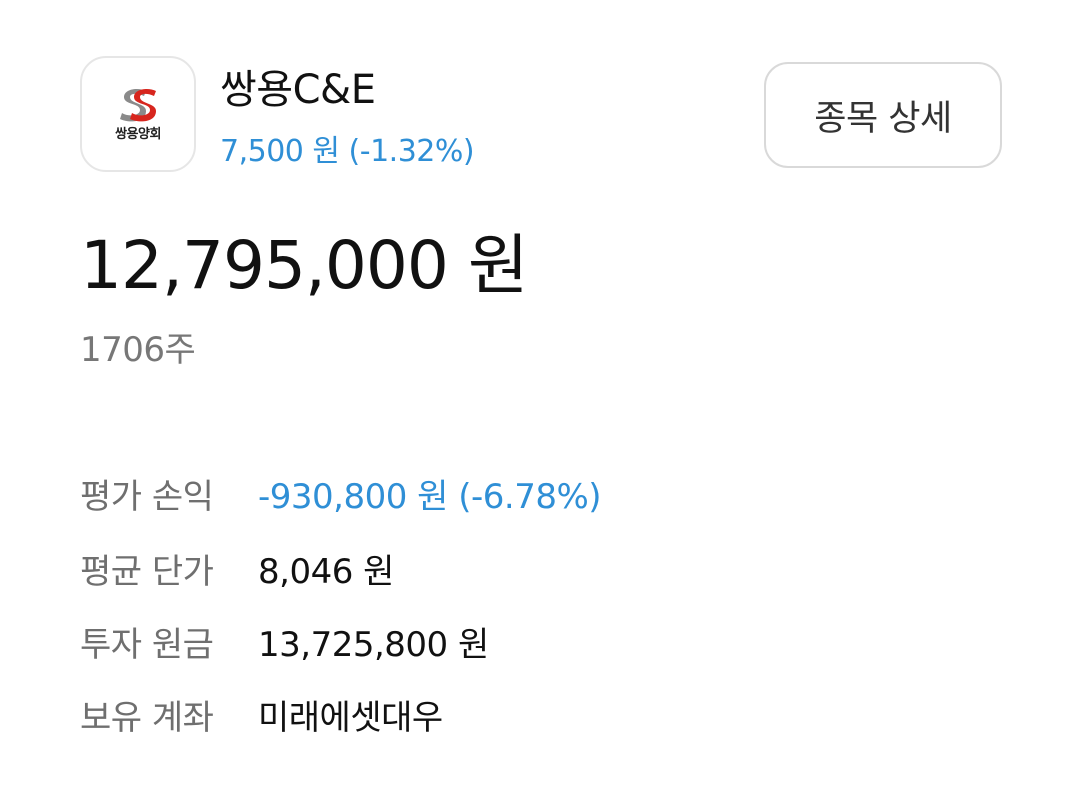  Describe the element at coordinates (147, 645) in the screenshot. I see `info-label: 투자 원금` at that location.